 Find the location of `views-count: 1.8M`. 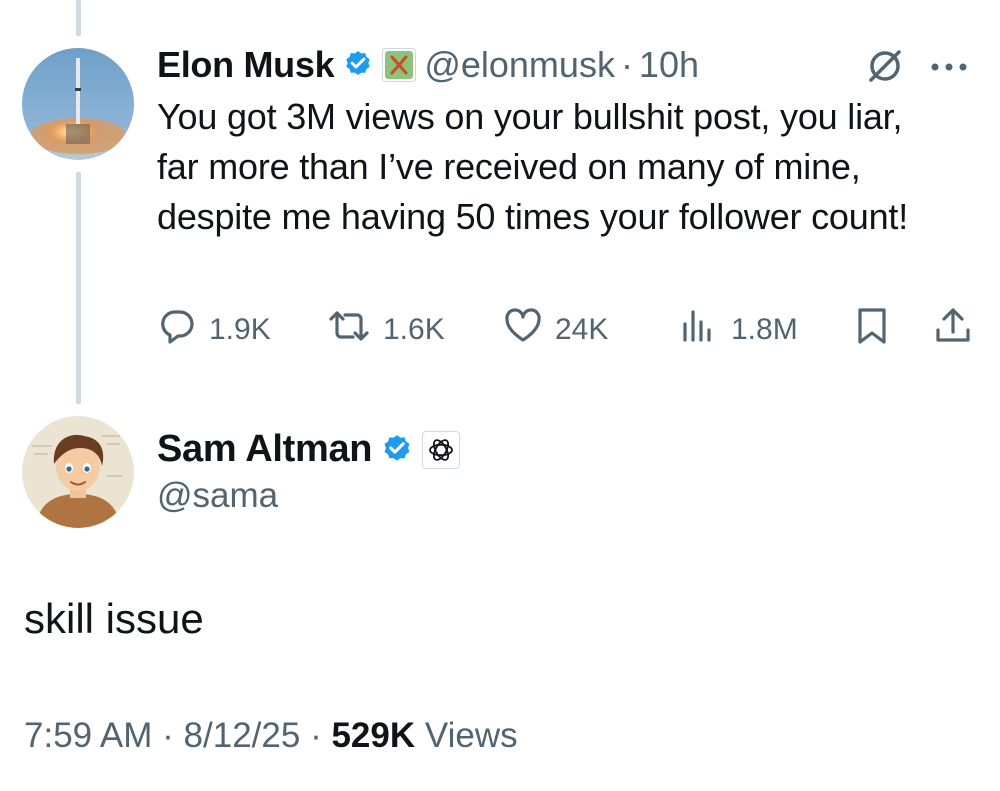

views-count: 1.8M is located at coordinates (764, 329).